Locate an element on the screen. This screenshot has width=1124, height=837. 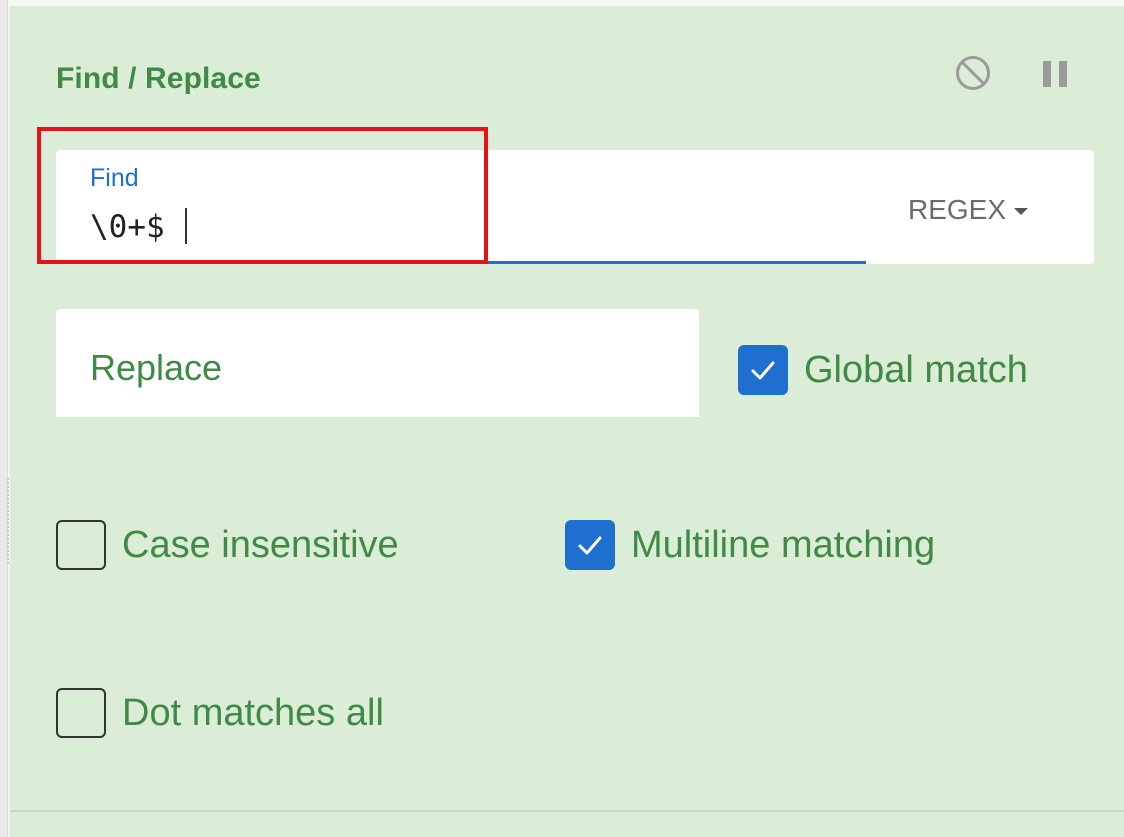
global-match-checkbox is located at coordinates (763, 370).